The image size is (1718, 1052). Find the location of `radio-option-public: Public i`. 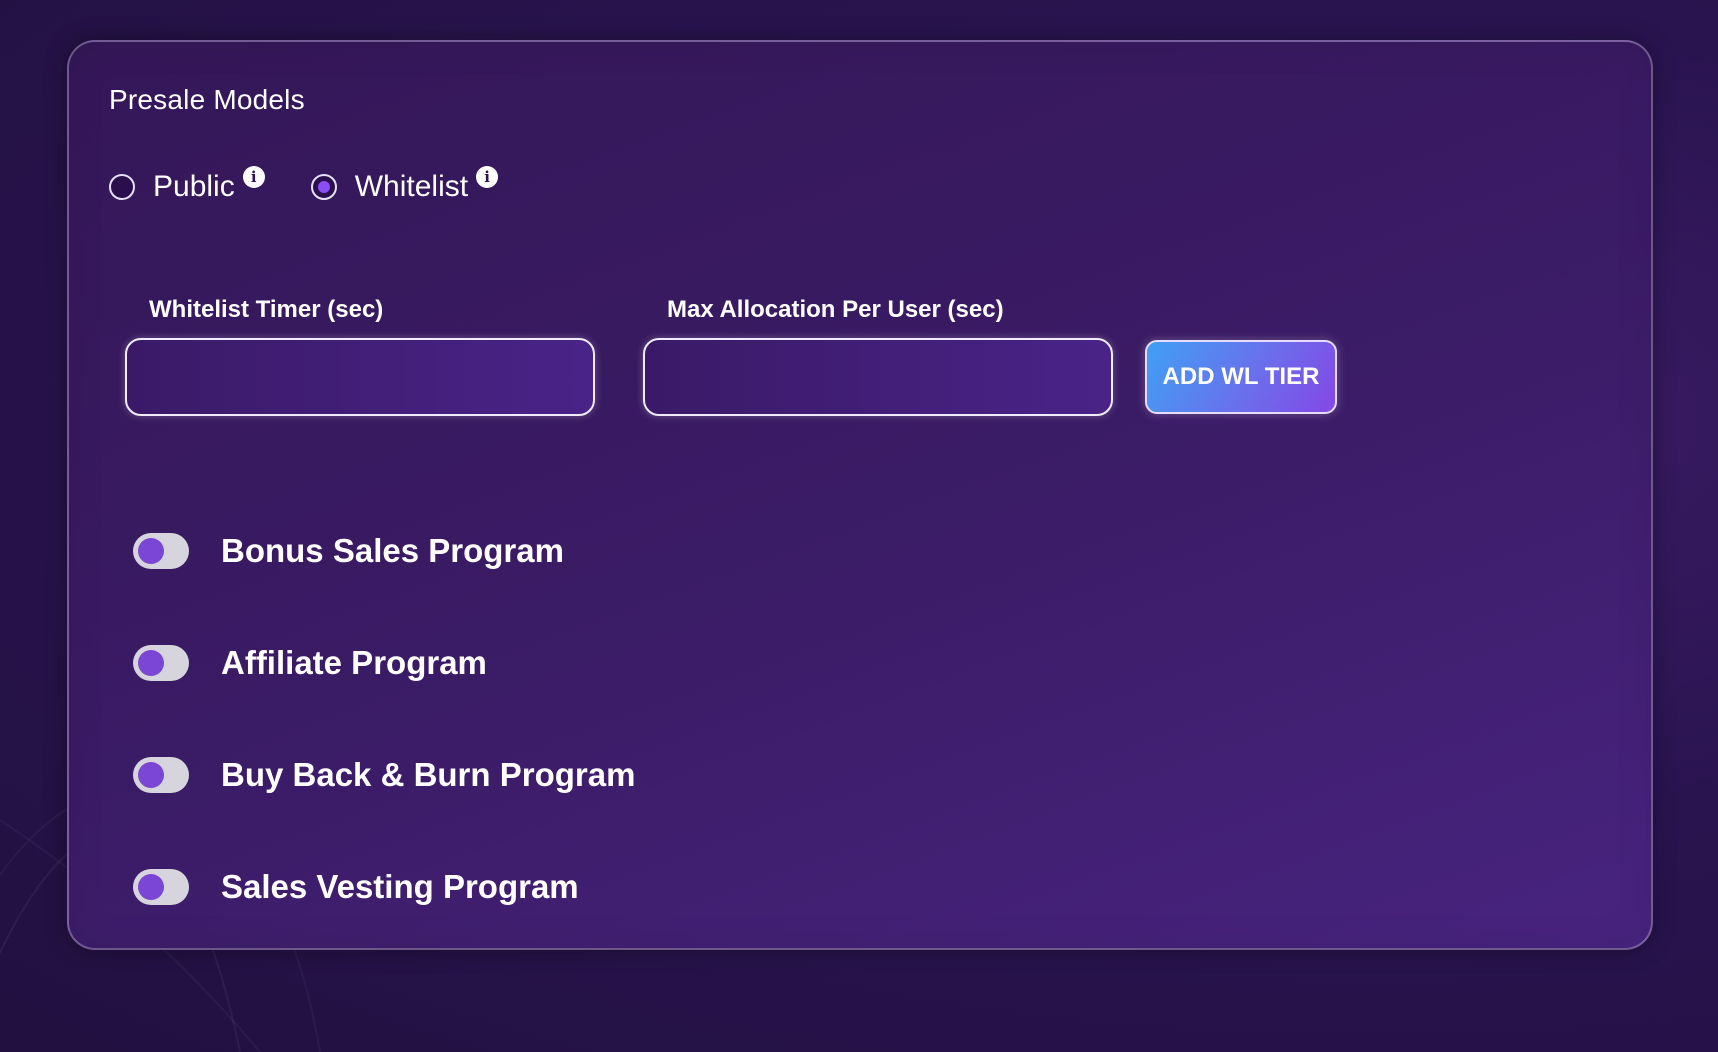

radio-option-public: Public i is located at coordinates (187, 185).